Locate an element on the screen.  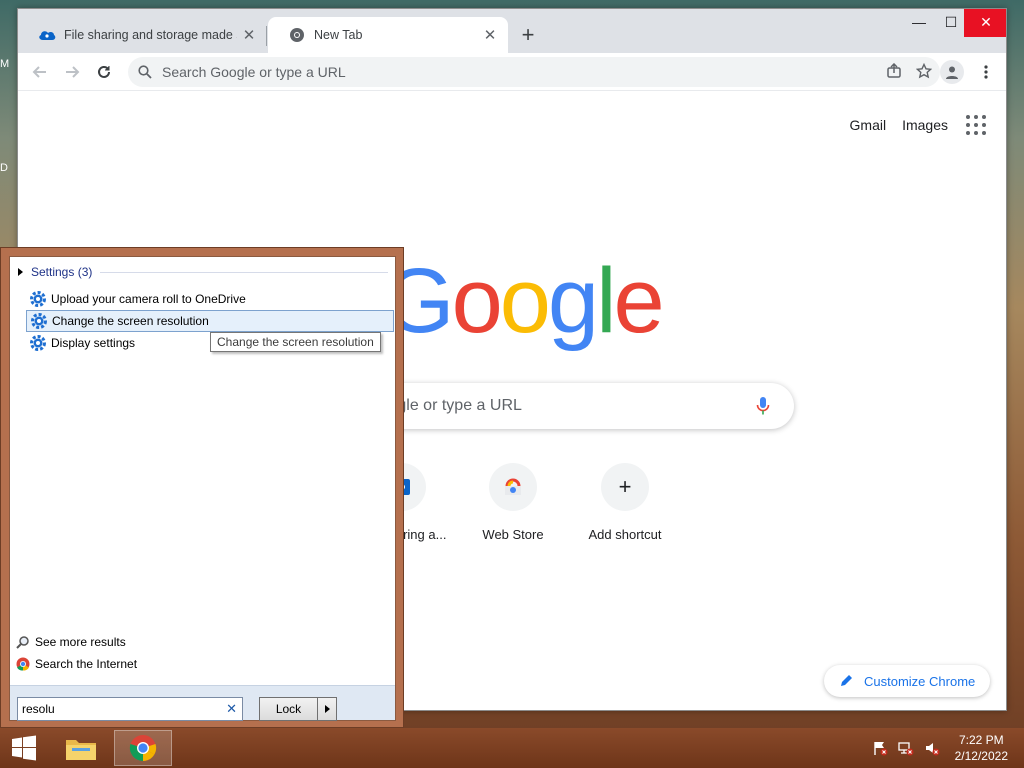
lock-options-arrow-icon is located at coordinates (327, 709).